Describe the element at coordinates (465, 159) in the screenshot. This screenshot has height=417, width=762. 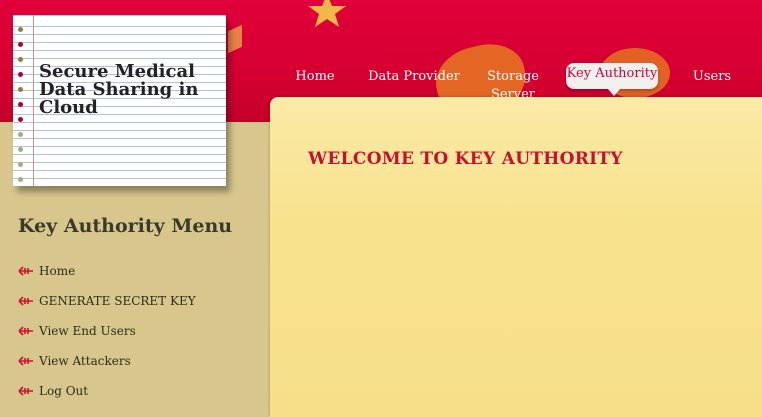
I see `page-heading: WELCOME TO KEY AUTHORITY` at that location.